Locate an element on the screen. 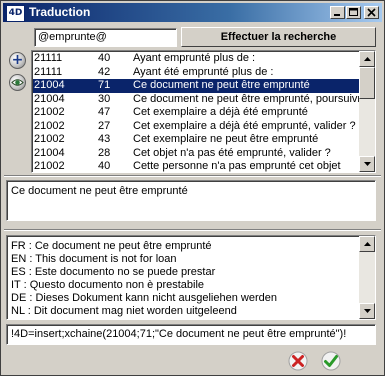 This screenshot has height=376, width=385. ok-button is located at coordinates (331, 361).